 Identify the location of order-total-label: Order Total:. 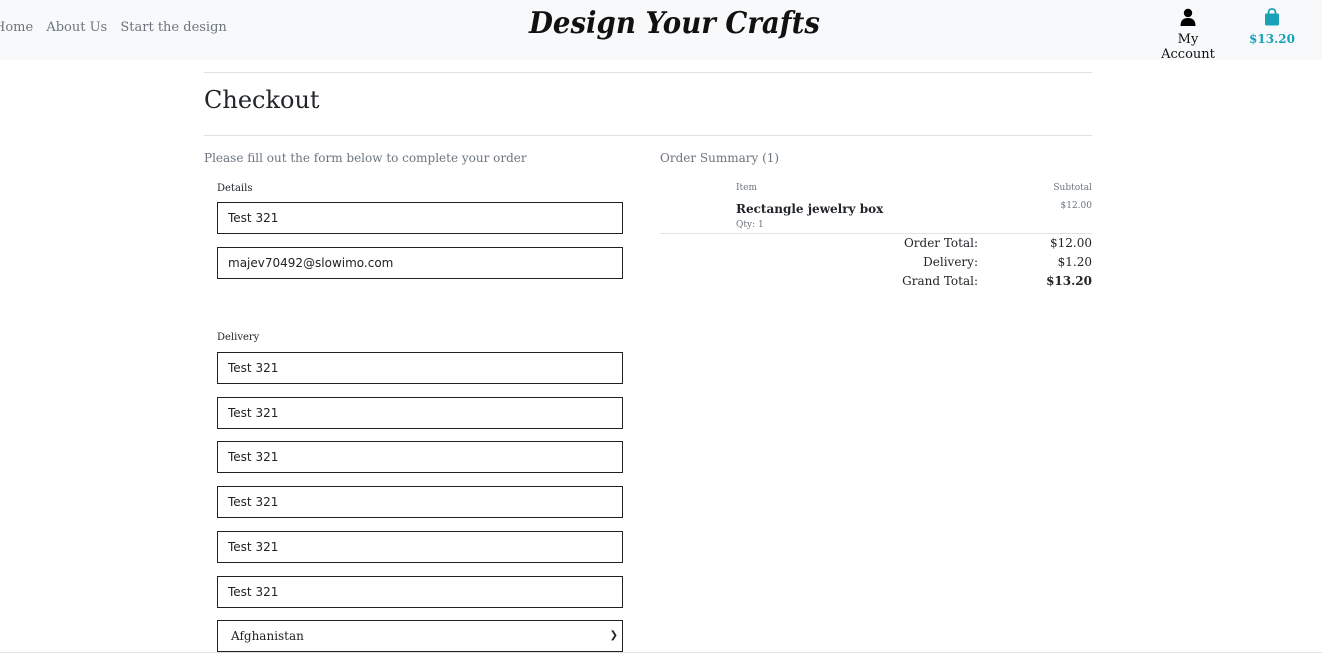
(940, 243).